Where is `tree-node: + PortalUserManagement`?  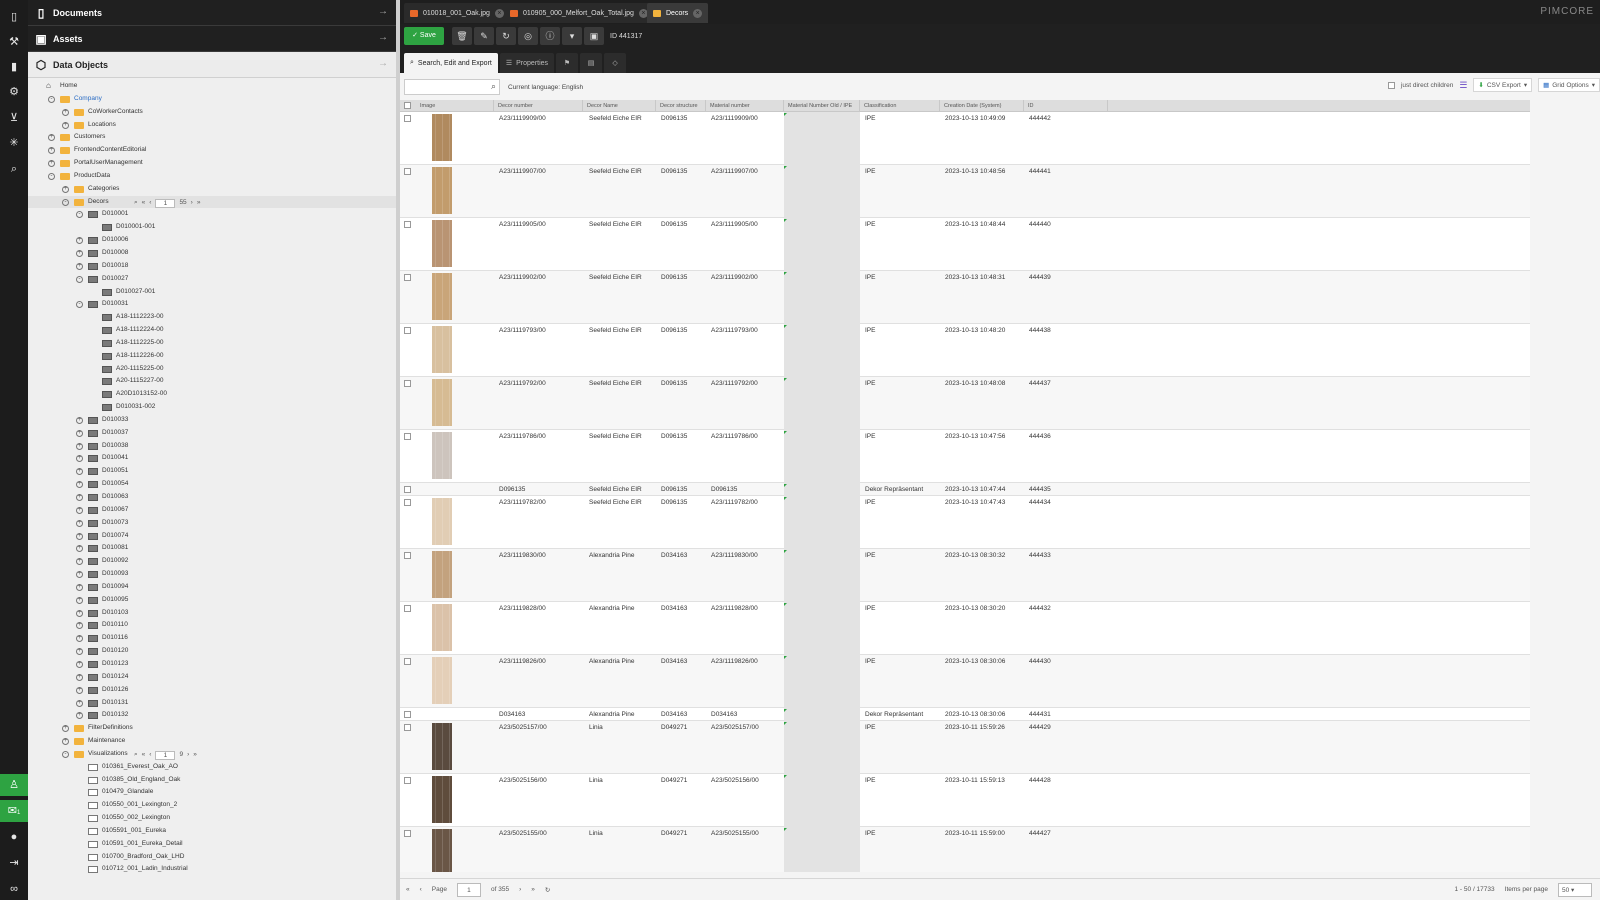 tree-node: + PortalUserManagement is located at coordinates (212, 163).